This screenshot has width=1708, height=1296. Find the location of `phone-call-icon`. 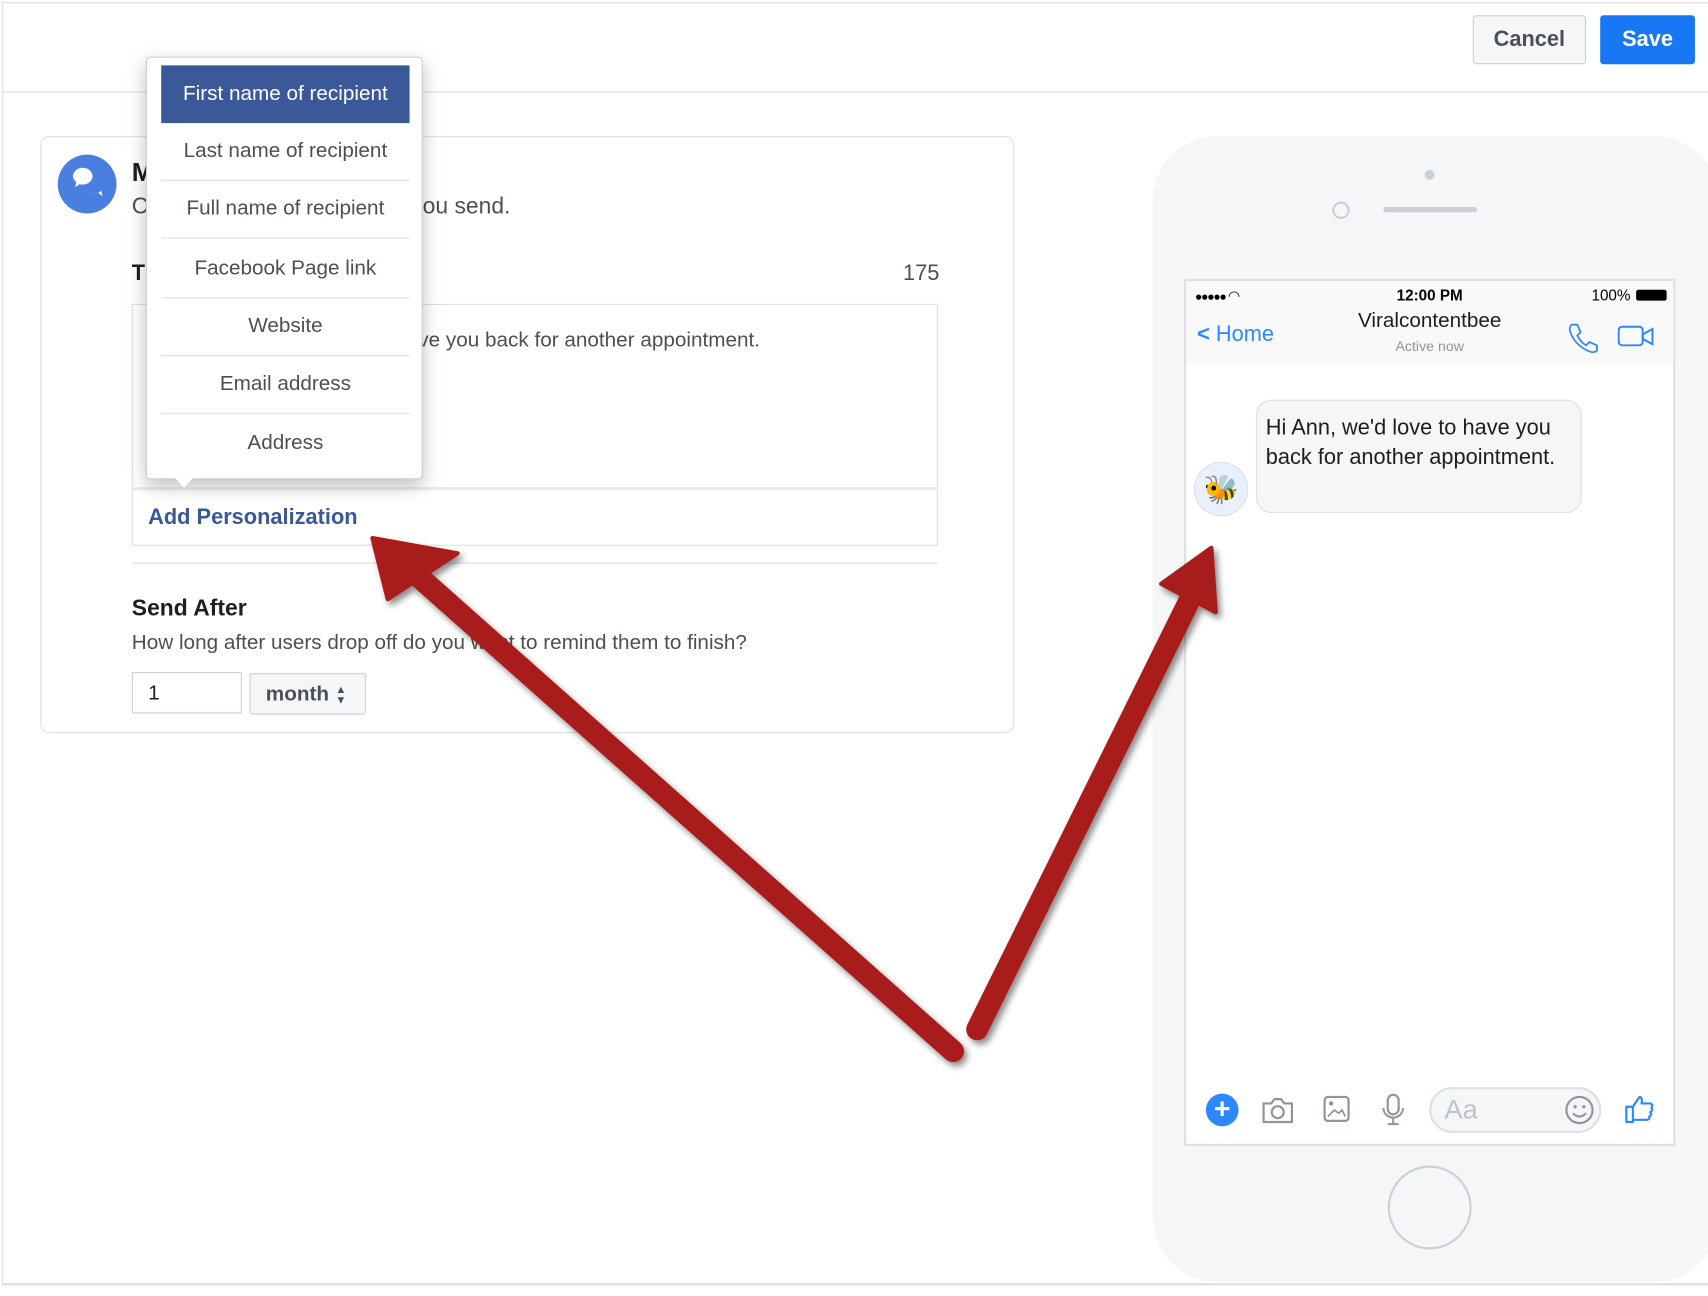

phone-call-icon is located at coordinates (1581, 336).